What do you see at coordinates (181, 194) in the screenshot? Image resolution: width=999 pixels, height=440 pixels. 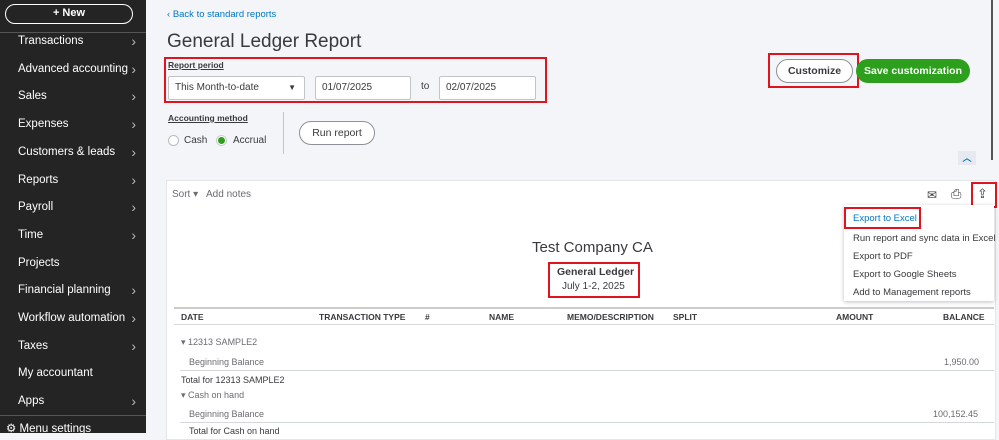 I see `sort-label: Sort` at bounding box center [181, 194].